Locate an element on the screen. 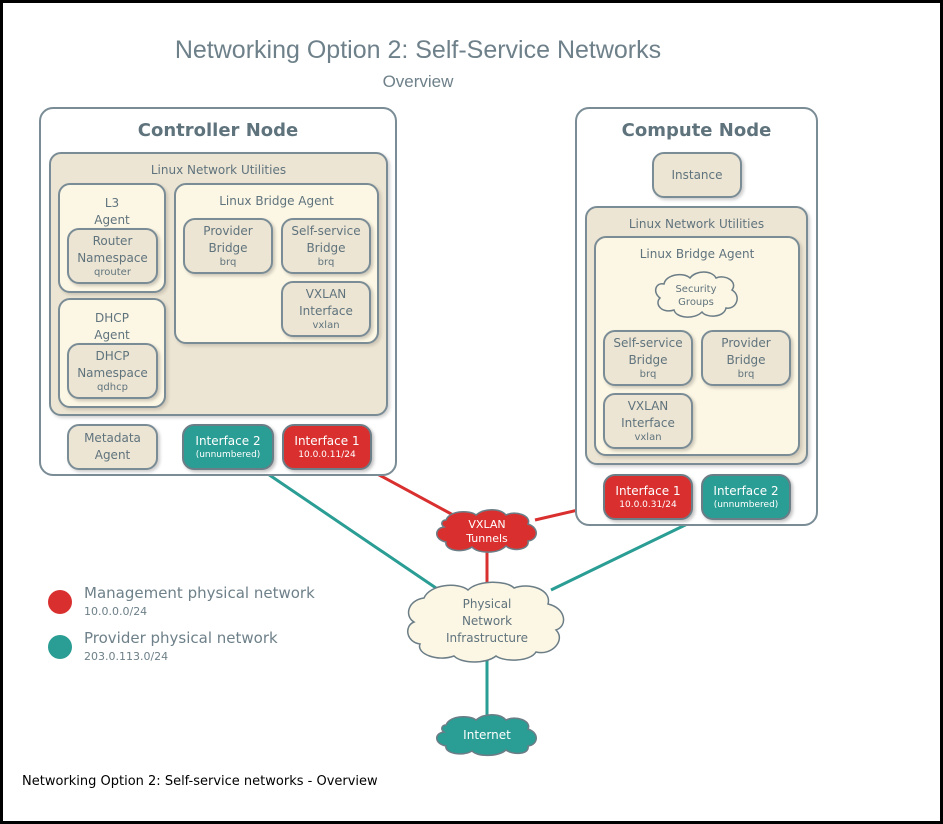 The width and height of the screenshot is (943, 824). compute-provider-bridge-sub: brq is located at coordinates (746, 374).